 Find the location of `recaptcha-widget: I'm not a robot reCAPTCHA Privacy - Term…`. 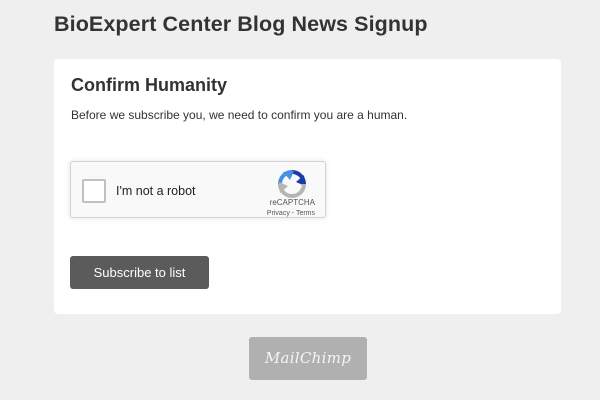

recaptcha-widget: I'm not a robot reCAPTCHA Privacy - Term… is located at coordinates (198, 189).